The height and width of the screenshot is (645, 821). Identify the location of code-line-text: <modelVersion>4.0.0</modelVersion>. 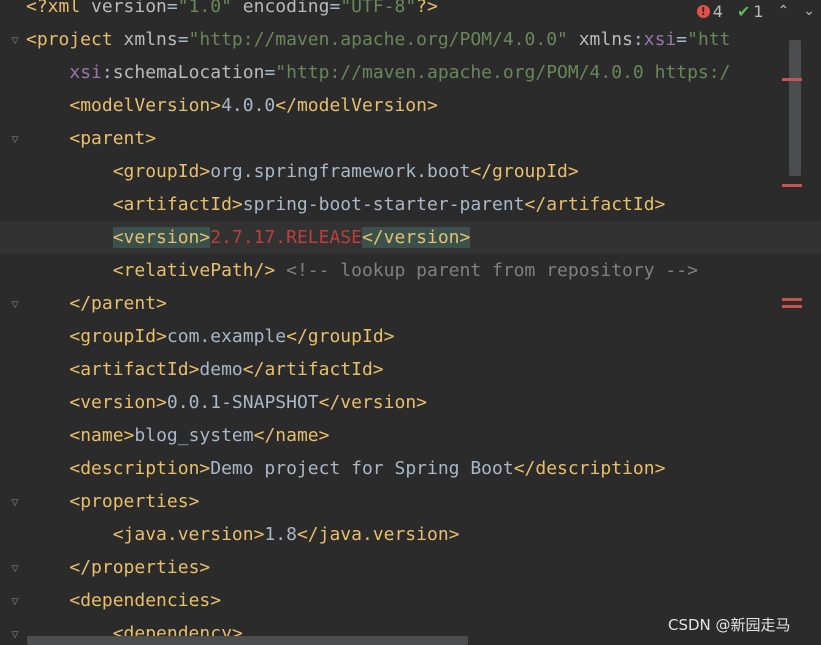
(231, 105).